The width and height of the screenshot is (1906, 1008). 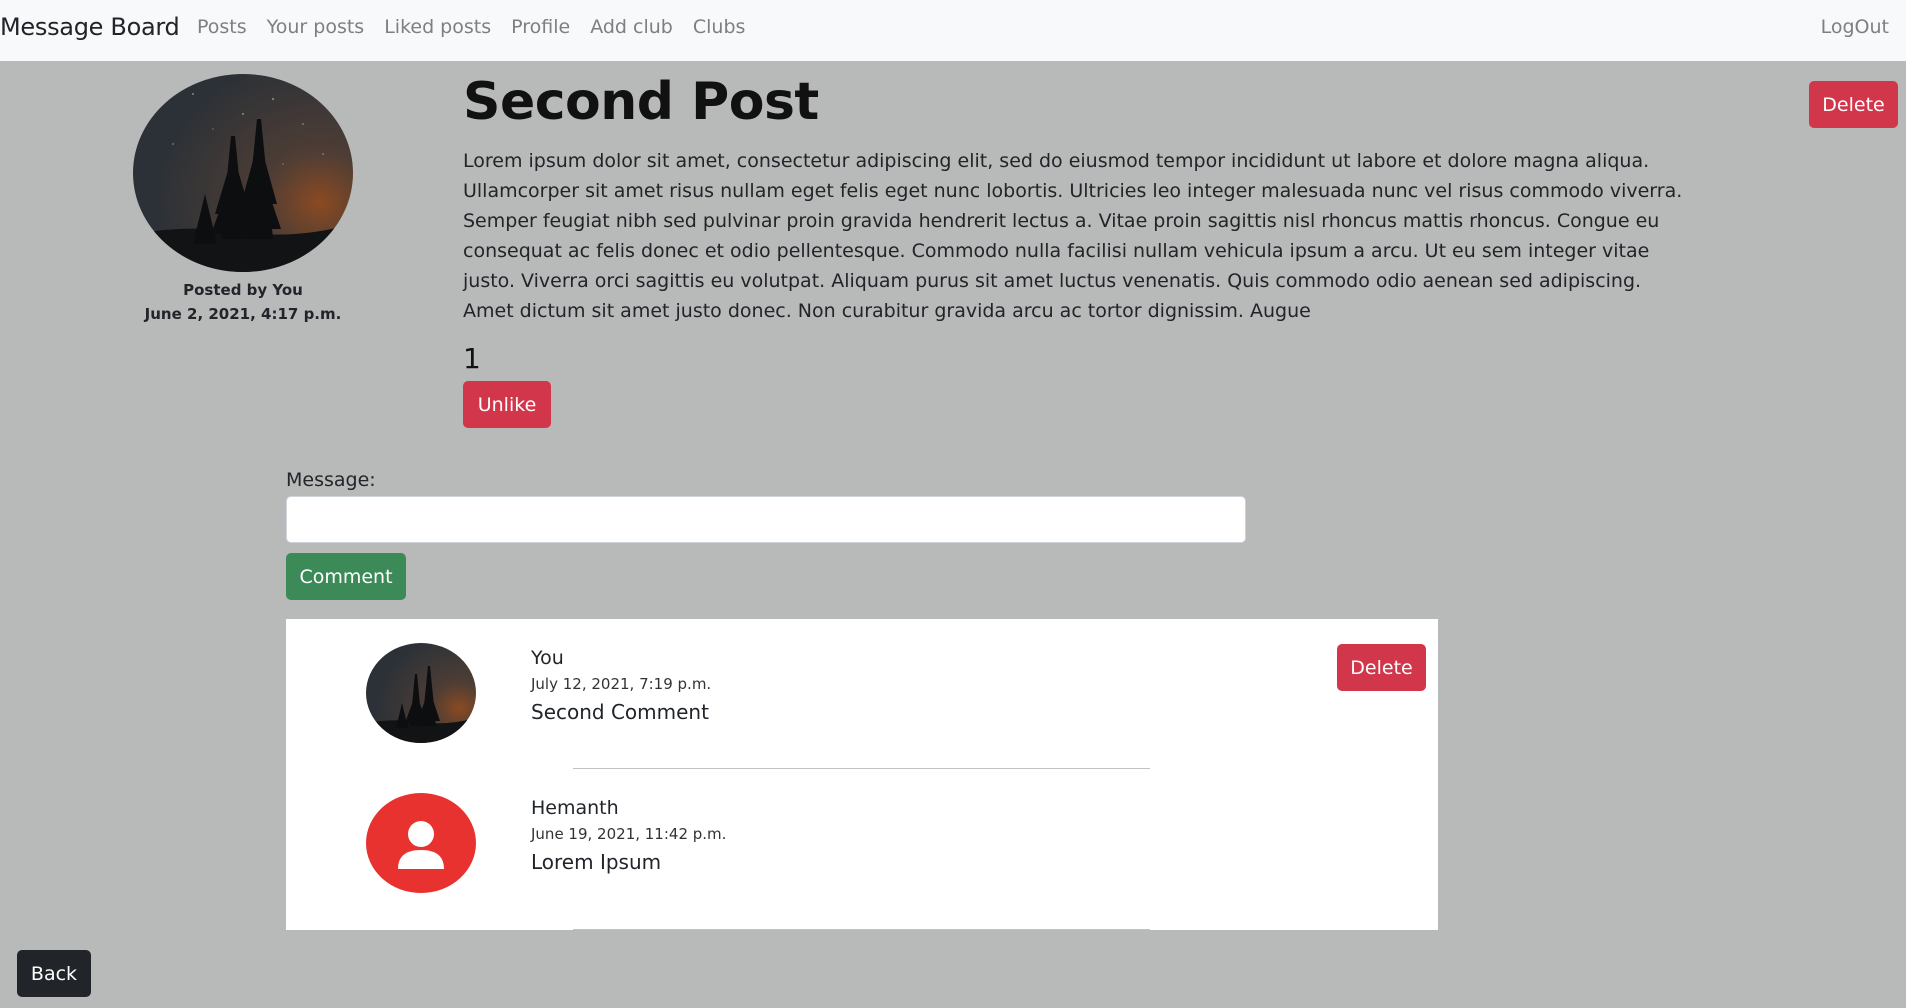 What do you see at coordinates (1853, 104) in the screenshot?
I see `delete-post-button: Delete` at bounding box center [1853, 104].